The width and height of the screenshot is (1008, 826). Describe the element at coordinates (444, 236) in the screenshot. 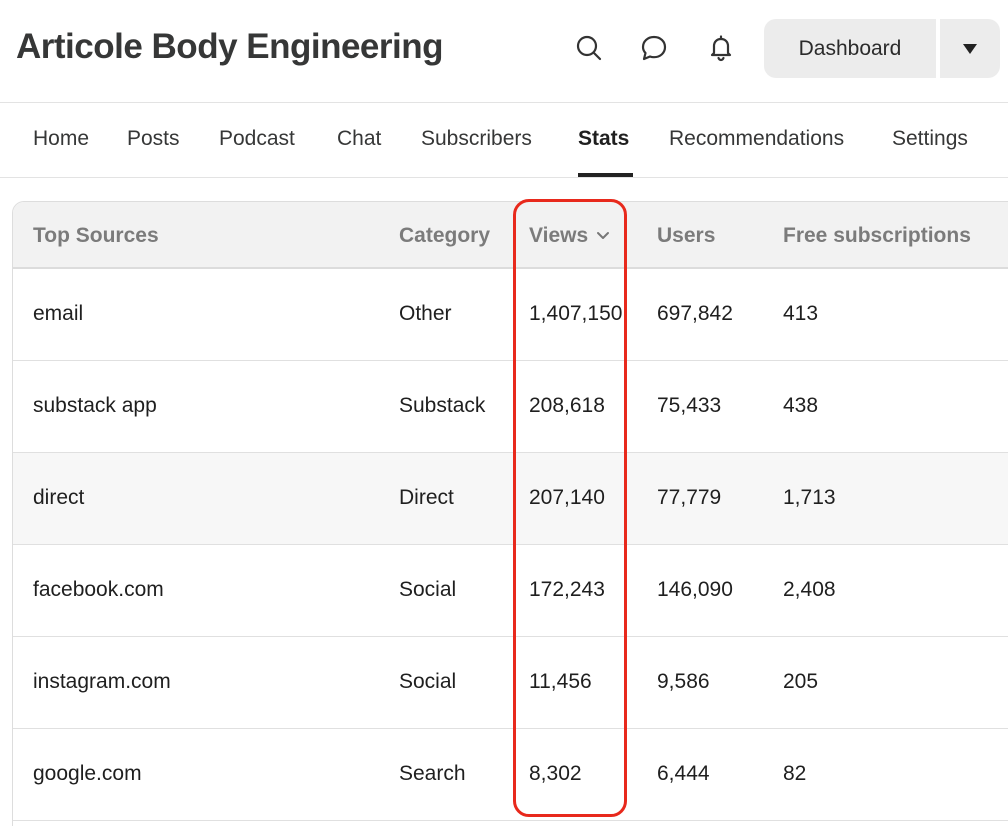

I see `column-header-category: Category` at that location.